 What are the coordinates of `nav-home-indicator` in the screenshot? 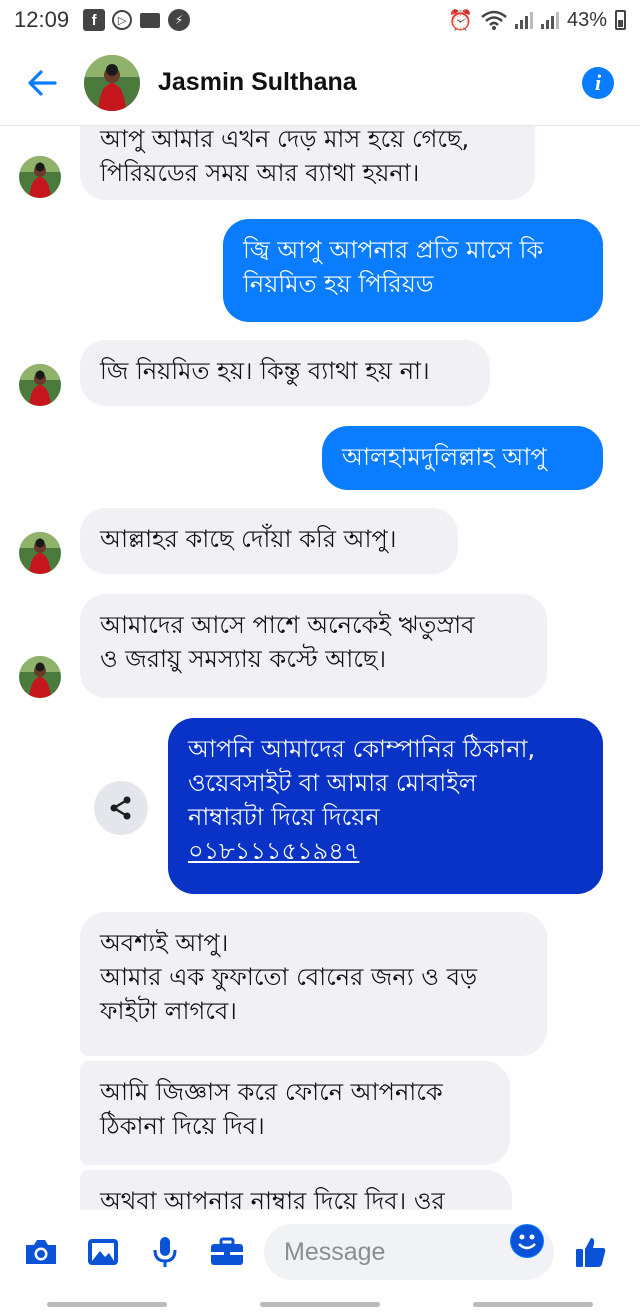 It's located at (319, 1304).